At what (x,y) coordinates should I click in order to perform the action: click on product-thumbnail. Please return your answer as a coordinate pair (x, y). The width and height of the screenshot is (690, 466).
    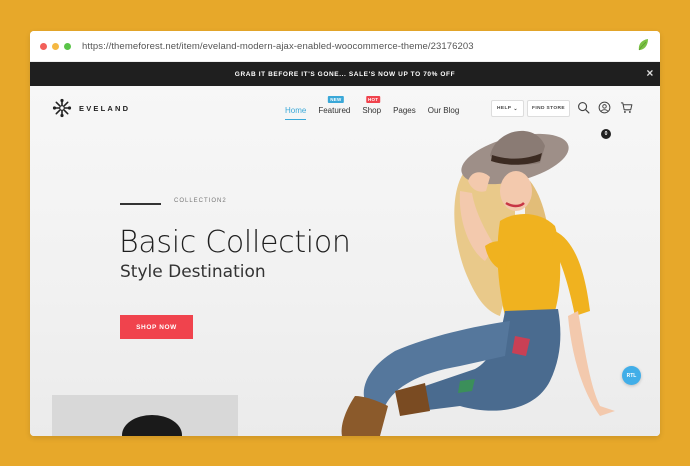
    Looking at the image, I should click on (145, 415).